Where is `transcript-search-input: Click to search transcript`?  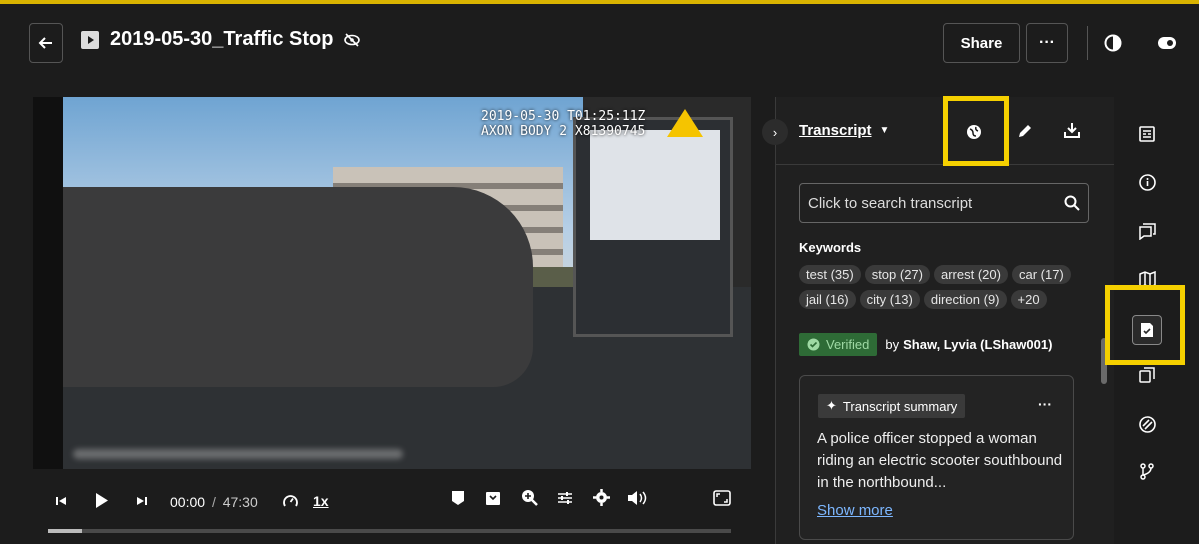 transcript-search-input: Click to search transcript is located at coordinates (944, 203).